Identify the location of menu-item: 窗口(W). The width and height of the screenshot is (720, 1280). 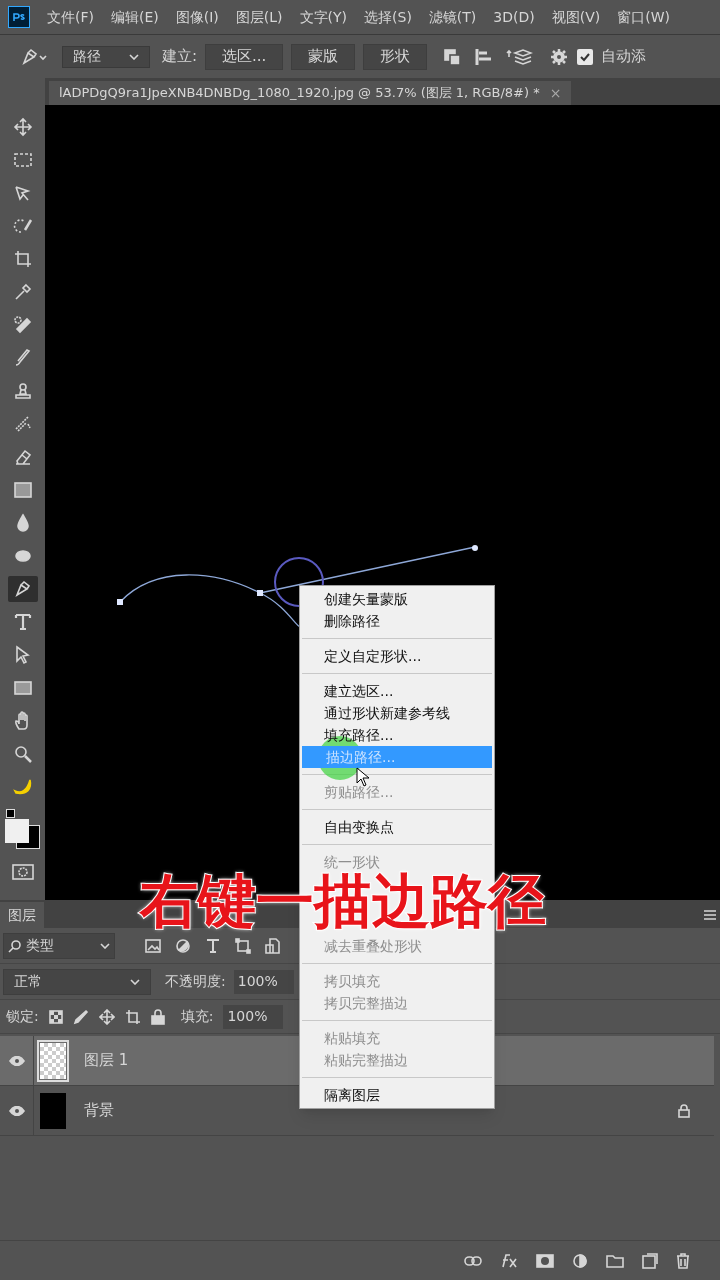
(644, 17).